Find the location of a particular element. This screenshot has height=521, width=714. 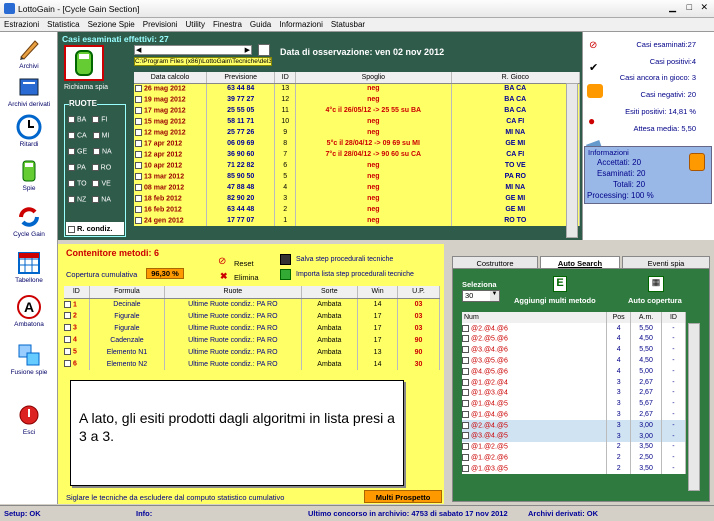

aggiungi-button: Aggiungi multi metodo is located at coordinates (555, 300).